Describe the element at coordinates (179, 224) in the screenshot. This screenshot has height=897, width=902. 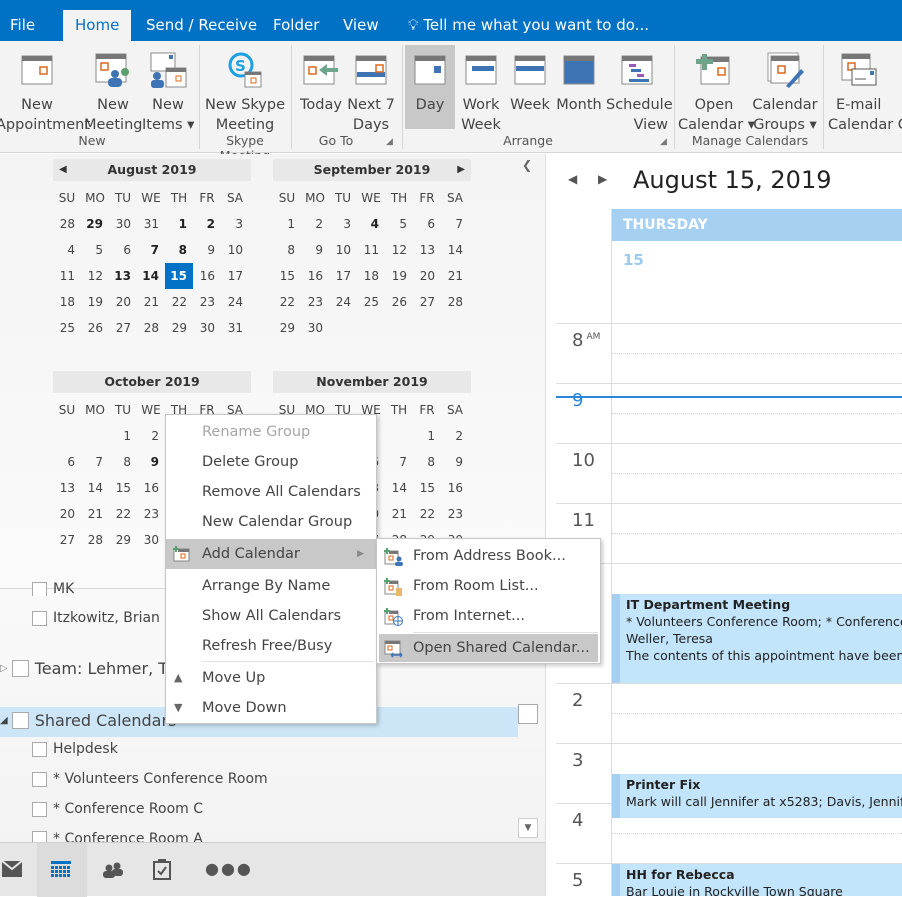
I see `calendar-day: 1` at that location.